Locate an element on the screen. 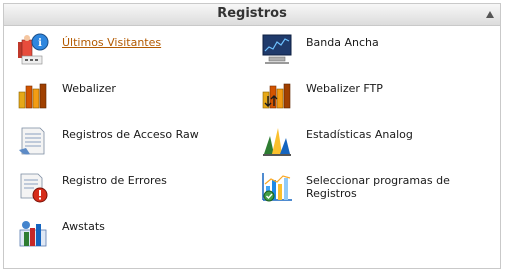 The height and width of the screenshot is (272, 505). panel-title: Registros is located at coordinates (252, 13).